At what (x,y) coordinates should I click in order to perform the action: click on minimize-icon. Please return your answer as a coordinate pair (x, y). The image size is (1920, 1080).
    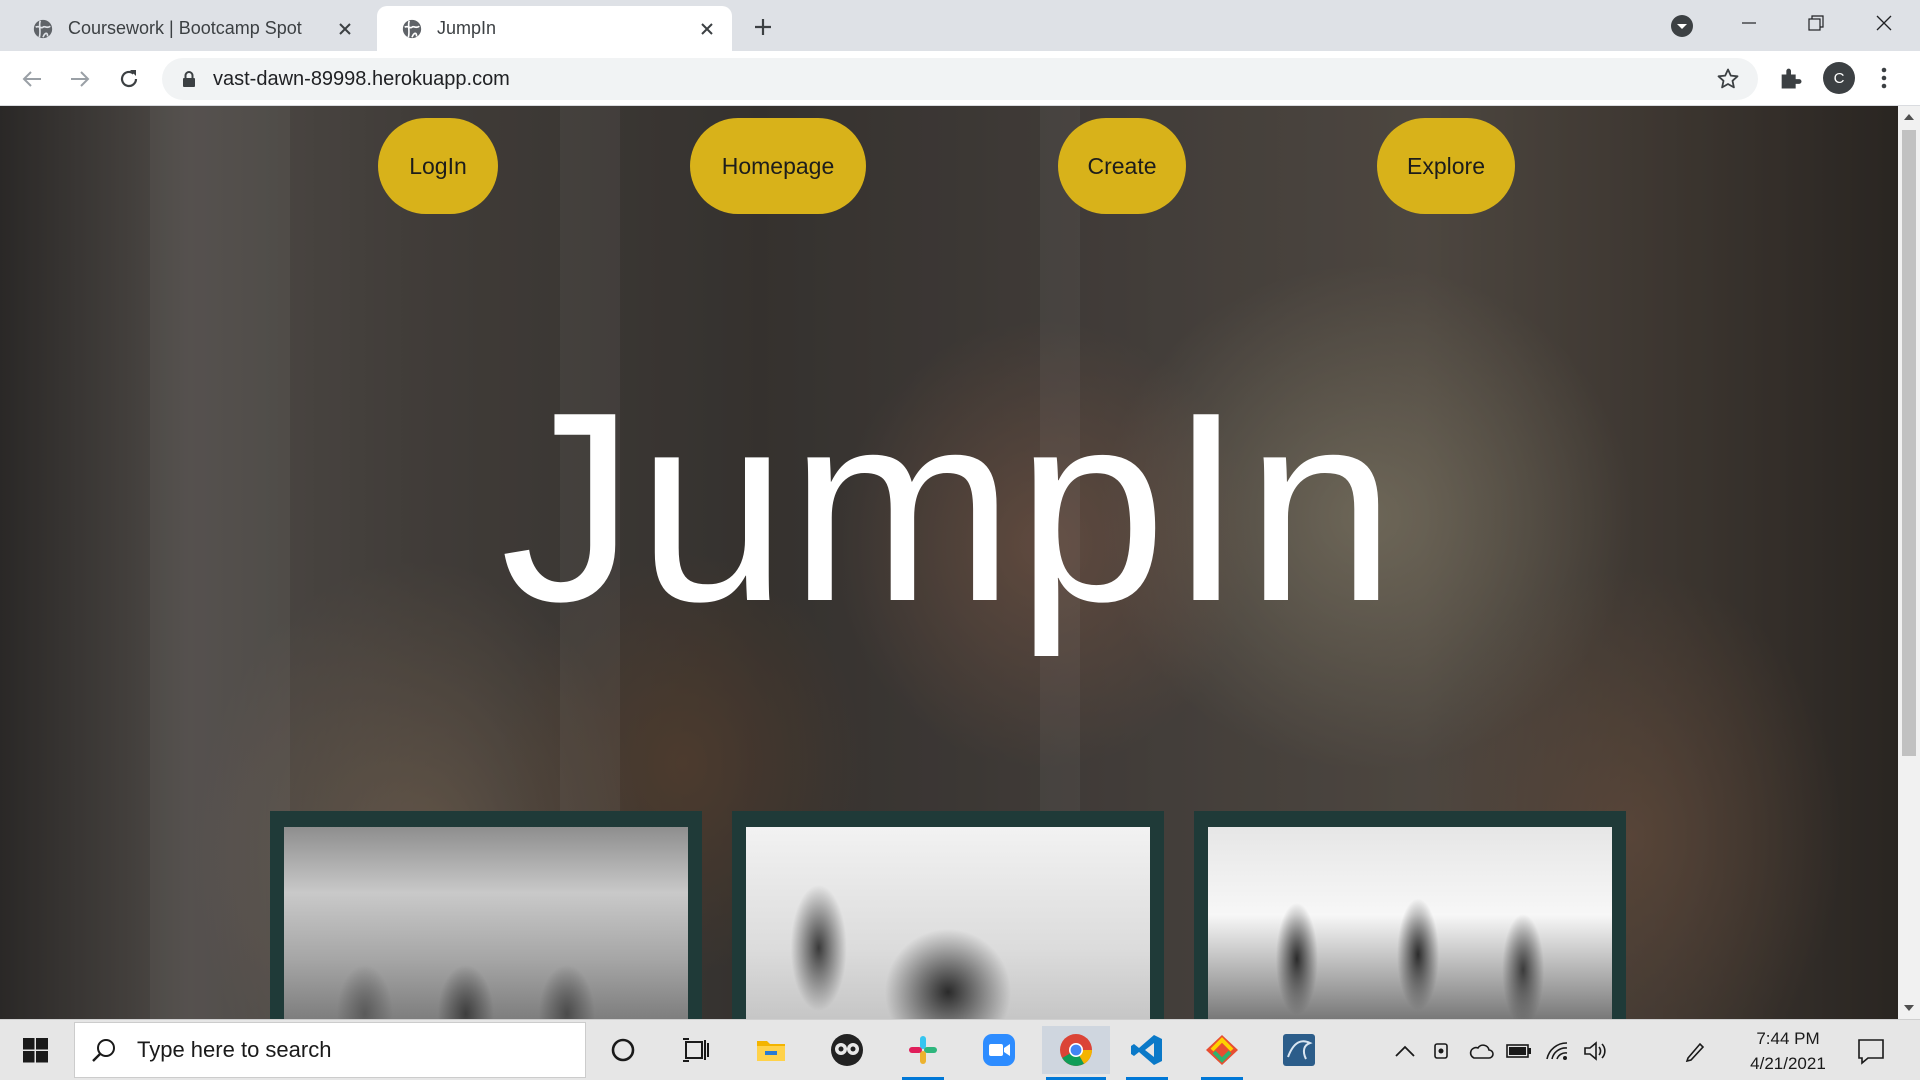
    Looking at the image, I should click on (1749, 23).